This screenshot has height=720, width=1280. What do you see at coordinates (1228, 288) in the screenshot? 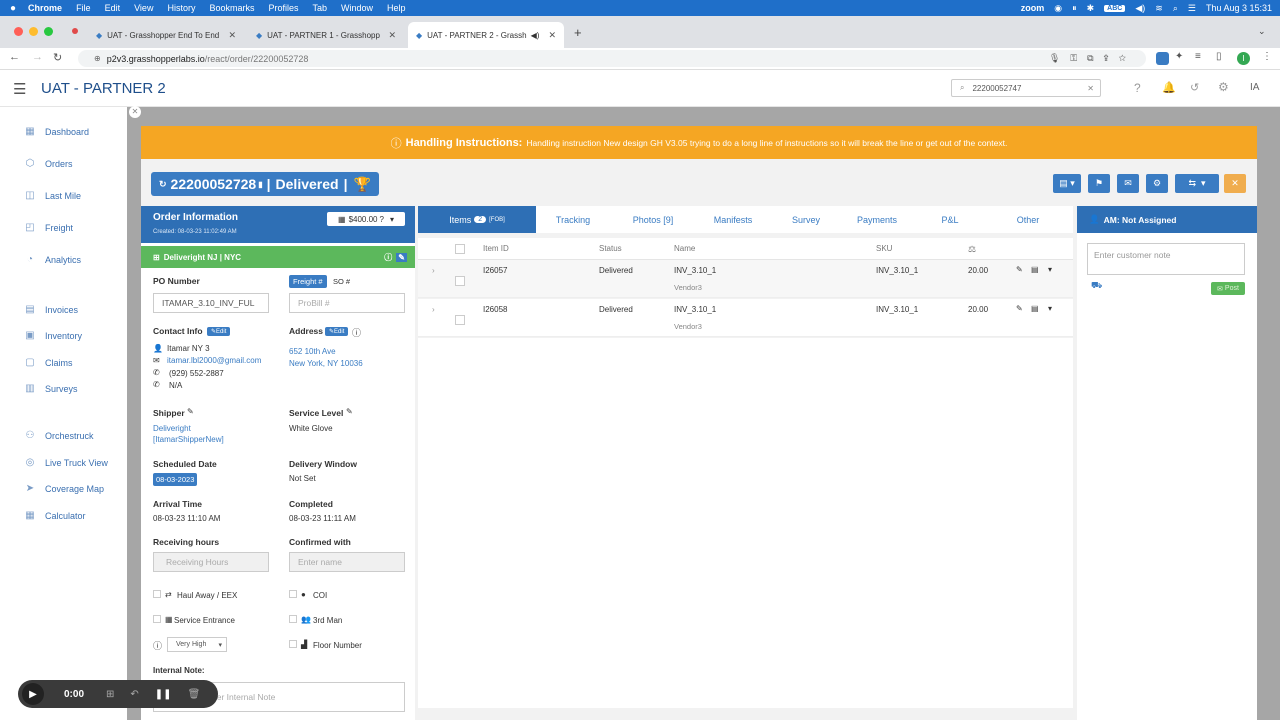
I see `post-note-button: ✉ Post` at bounding box center [1228, 288].